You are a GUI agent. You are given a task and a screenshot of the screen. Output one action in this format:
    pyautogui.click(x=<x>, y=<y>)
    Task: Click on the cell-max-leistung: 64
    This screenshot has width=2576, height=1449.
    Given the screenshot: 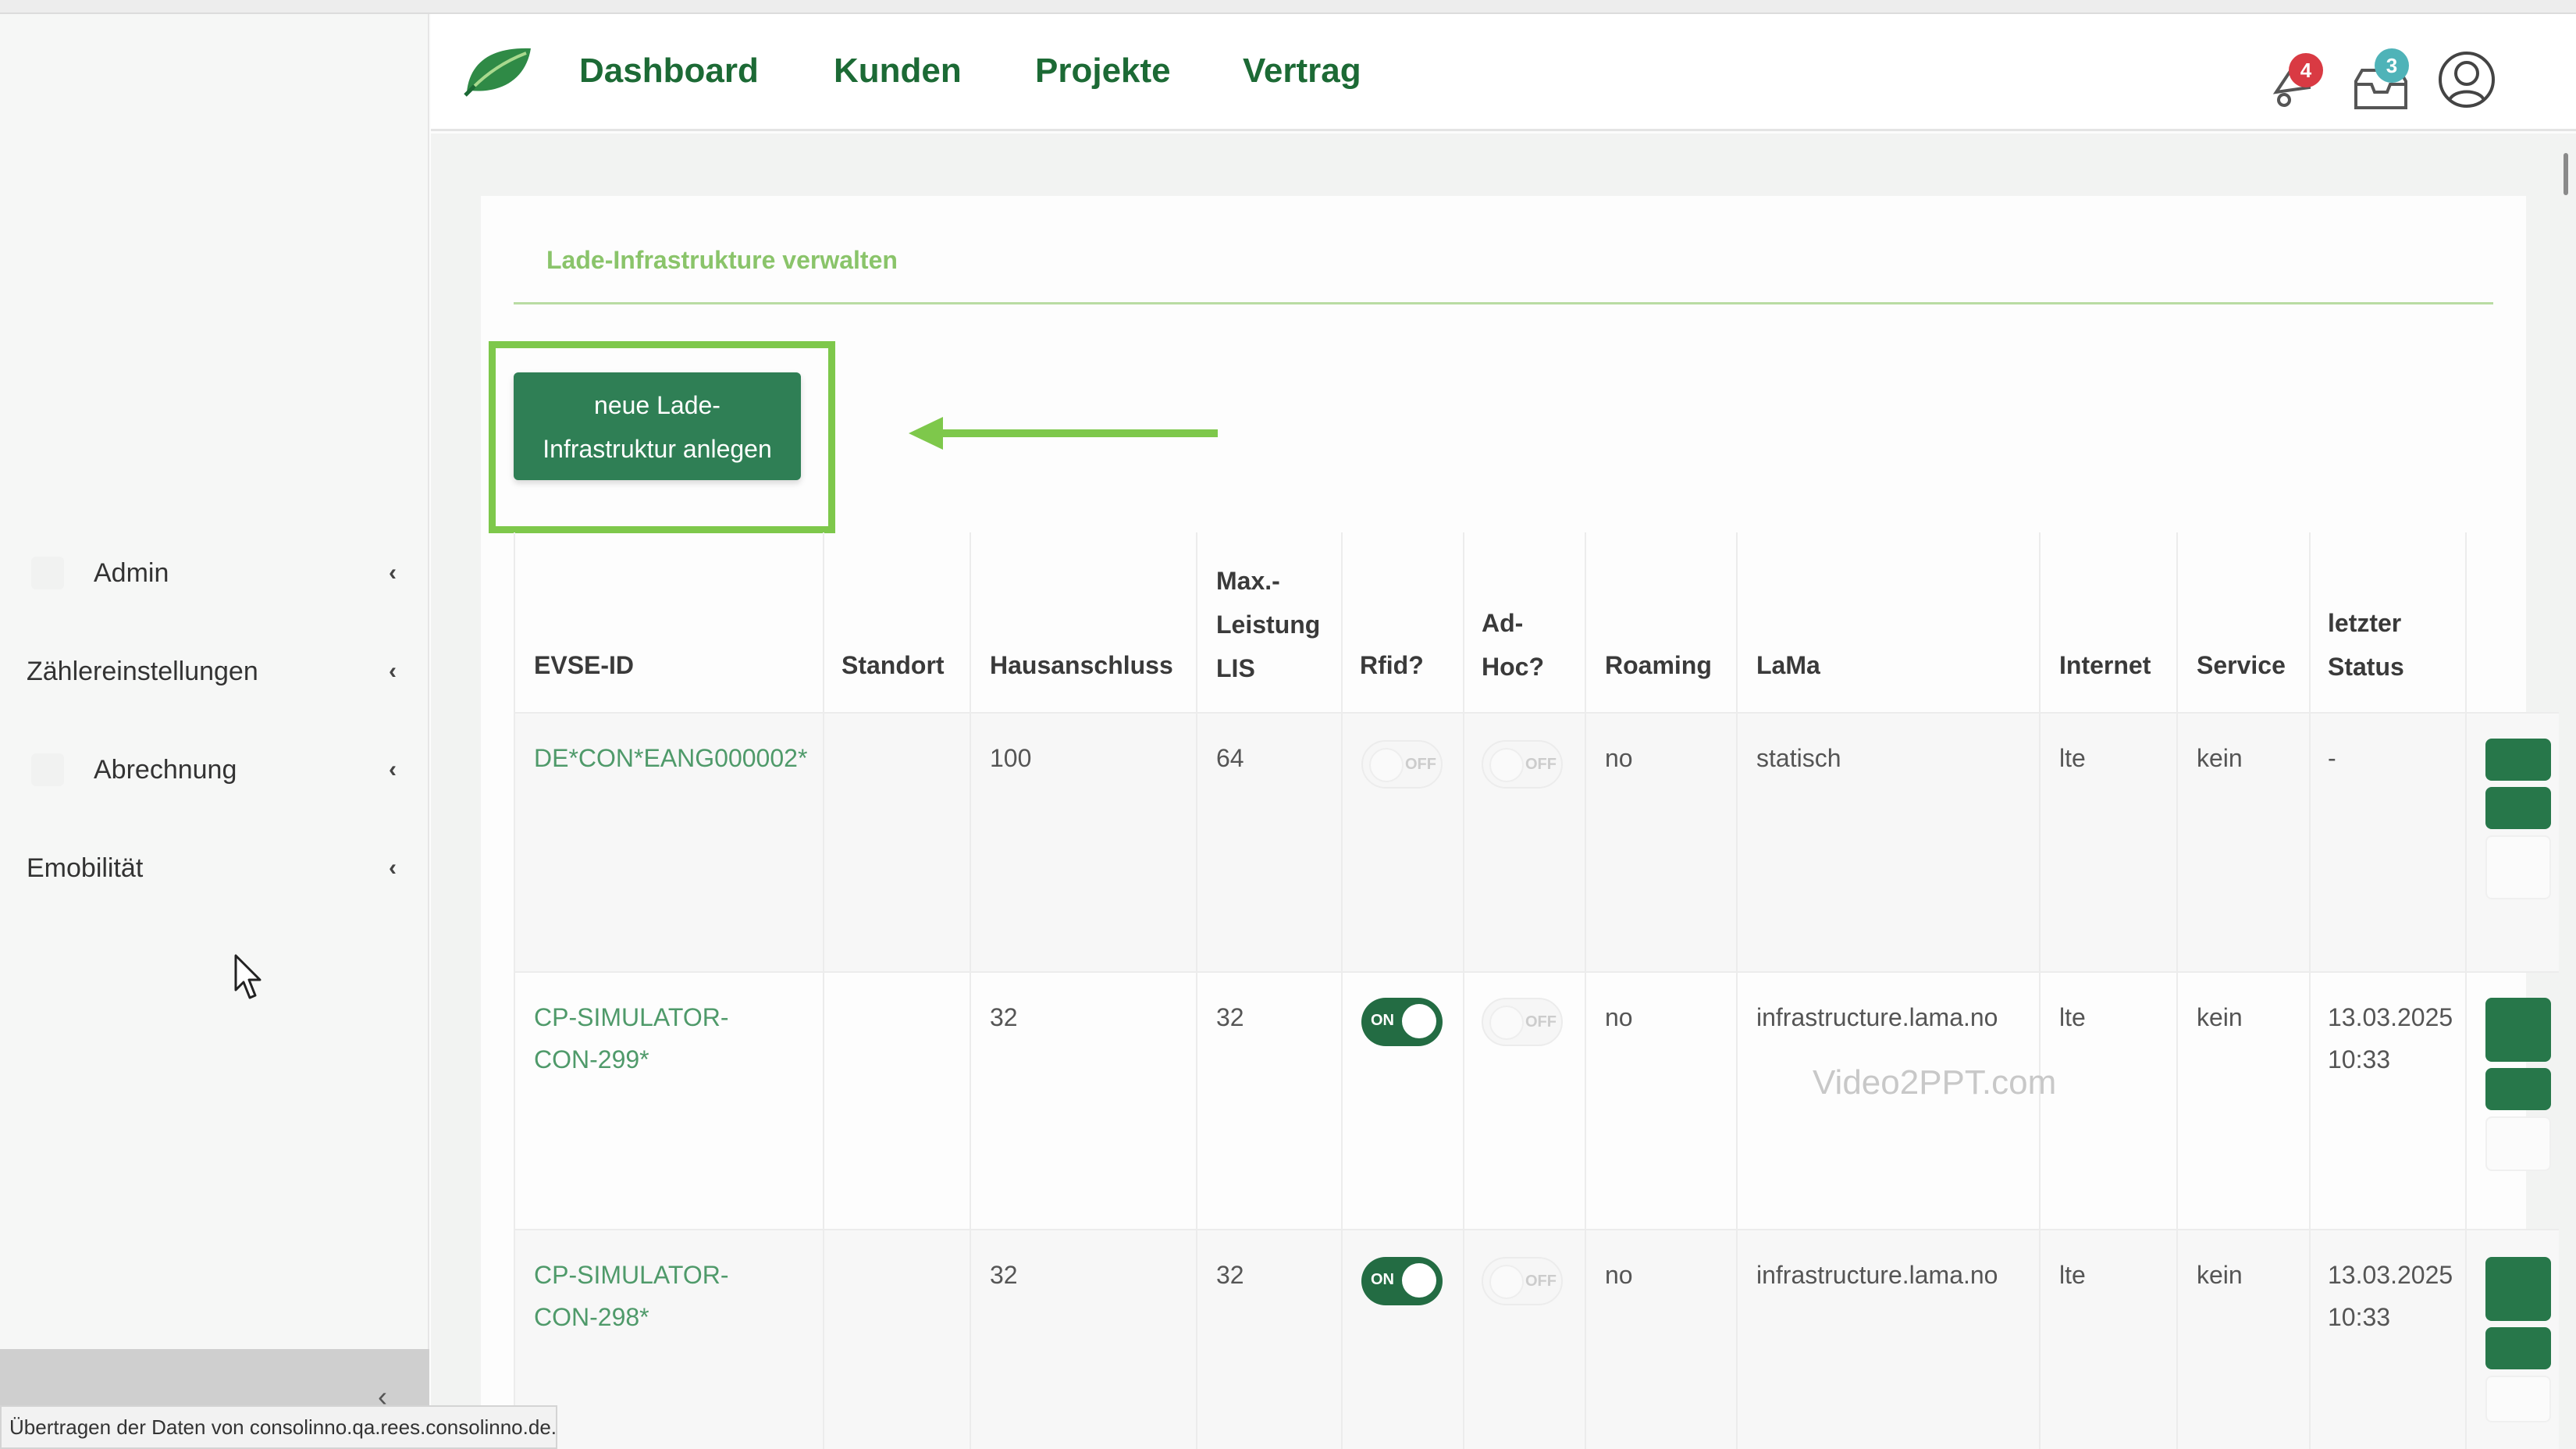 What is the action you would take?
    pyautogui.click(x=1230, y=758)
    